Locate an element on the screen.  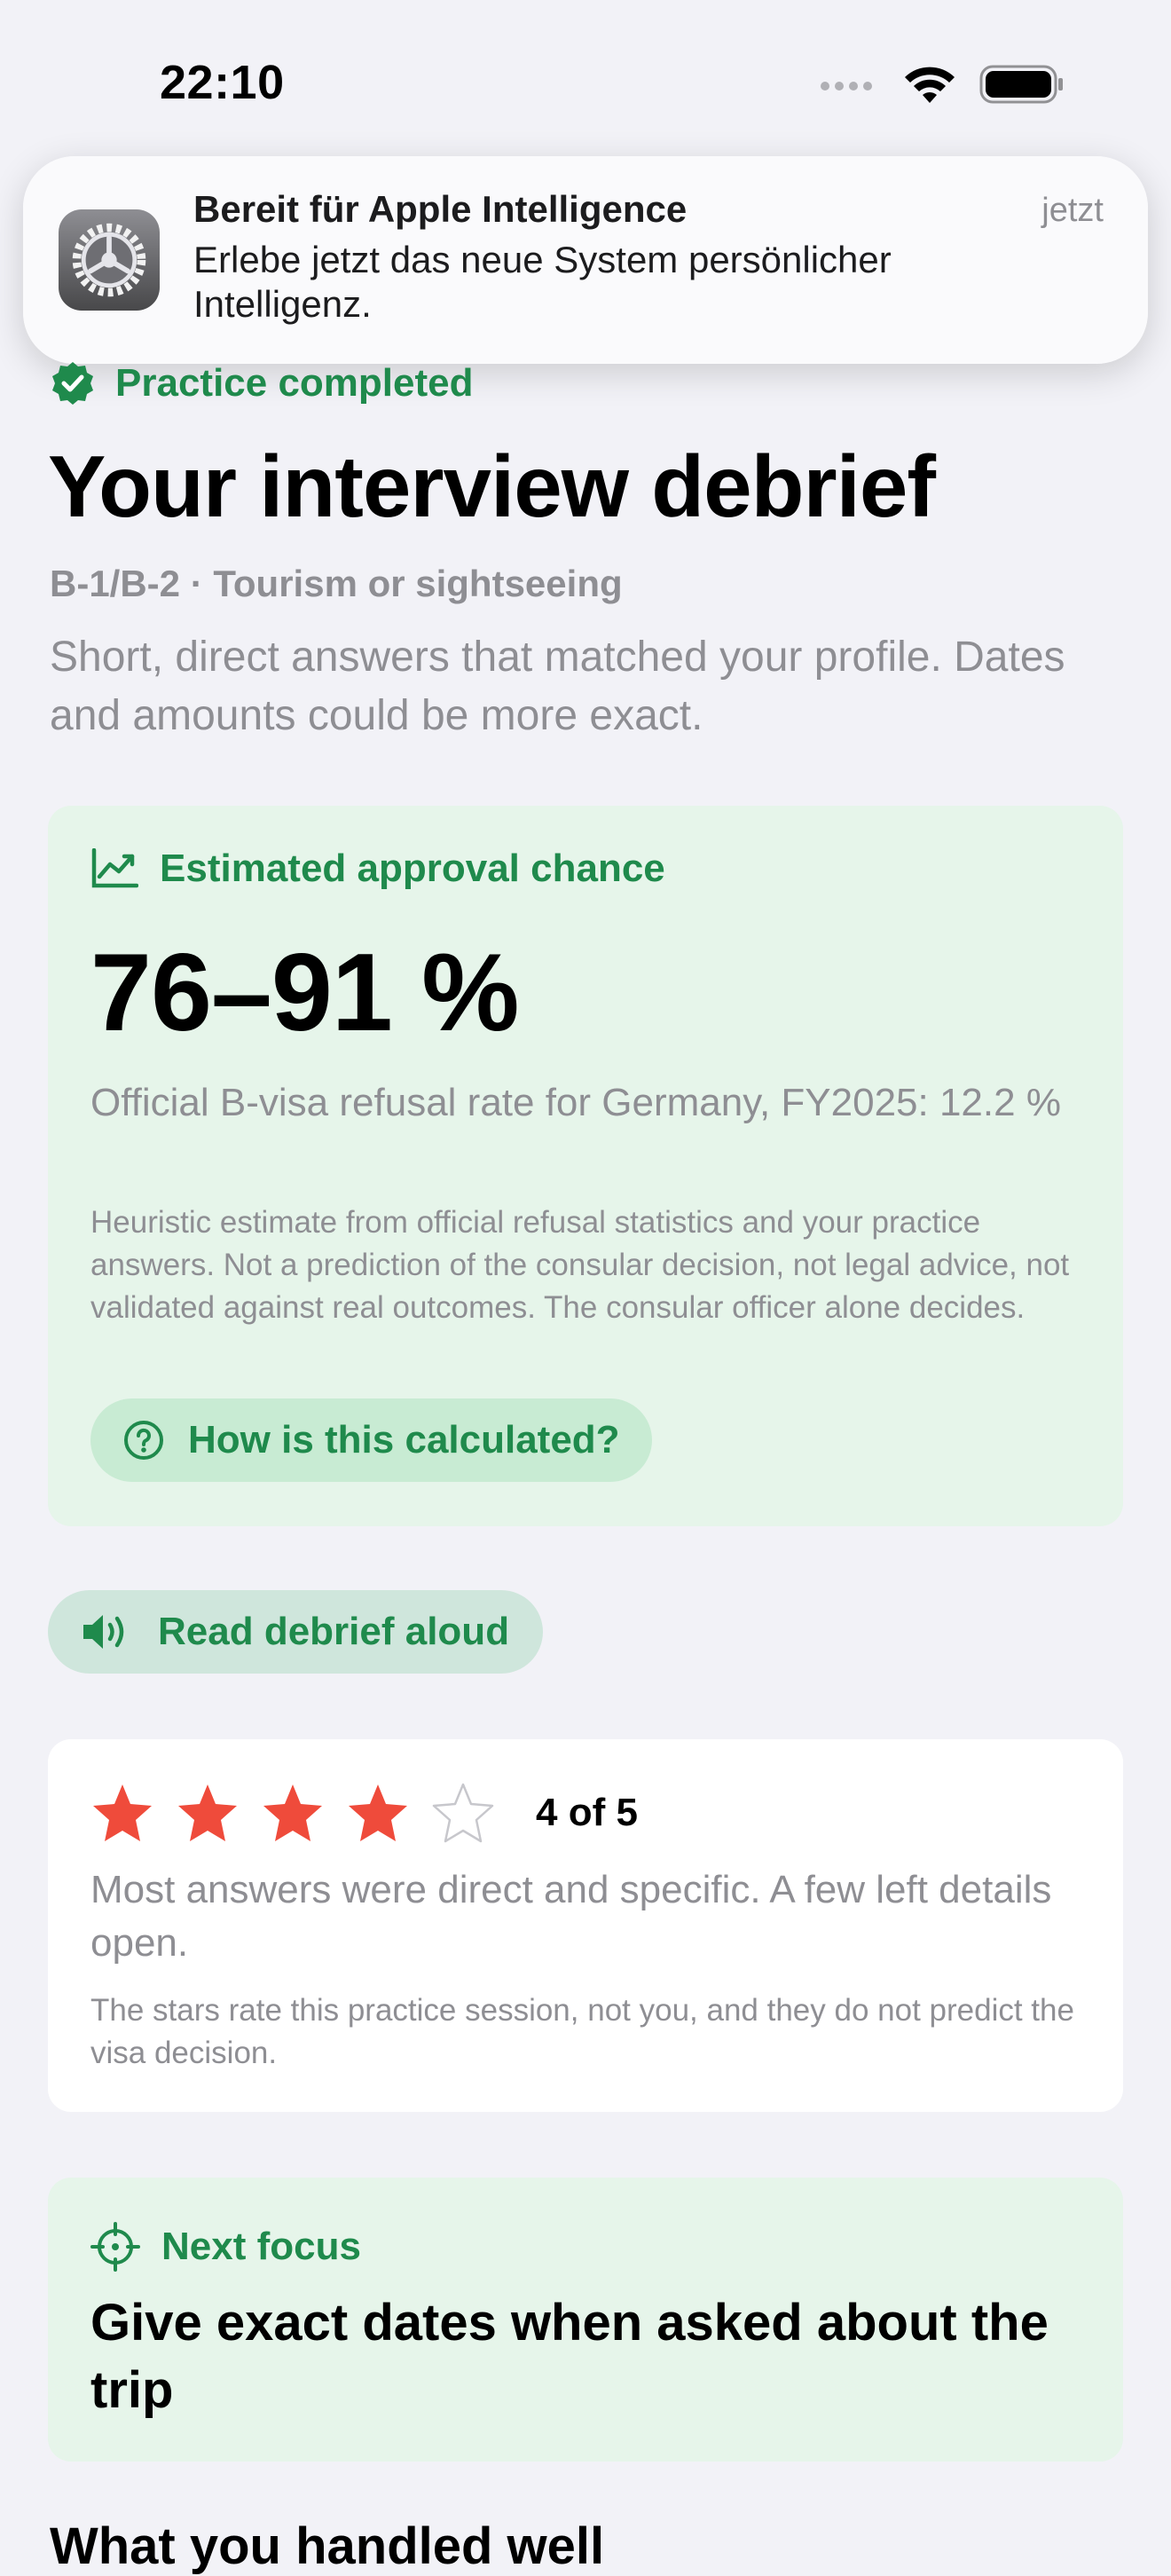
approval-range: 76–91 % is located at coordinates (305, 993).